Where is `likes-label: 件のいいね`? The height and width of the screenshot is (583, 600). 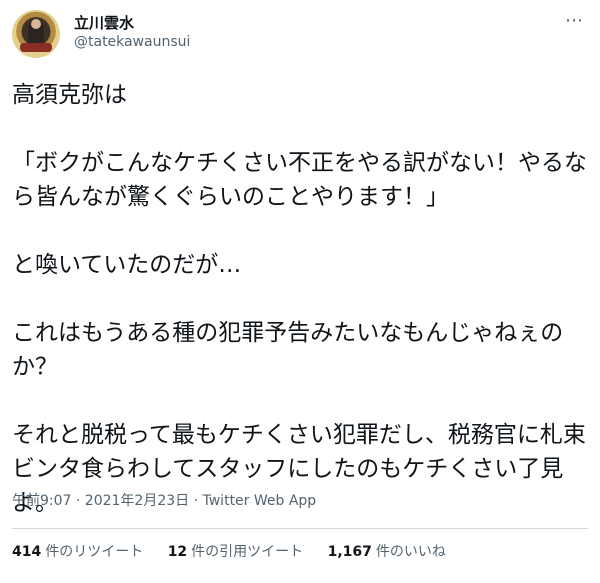 likes-label: 件のいいね is located at coordinates (410, 552).